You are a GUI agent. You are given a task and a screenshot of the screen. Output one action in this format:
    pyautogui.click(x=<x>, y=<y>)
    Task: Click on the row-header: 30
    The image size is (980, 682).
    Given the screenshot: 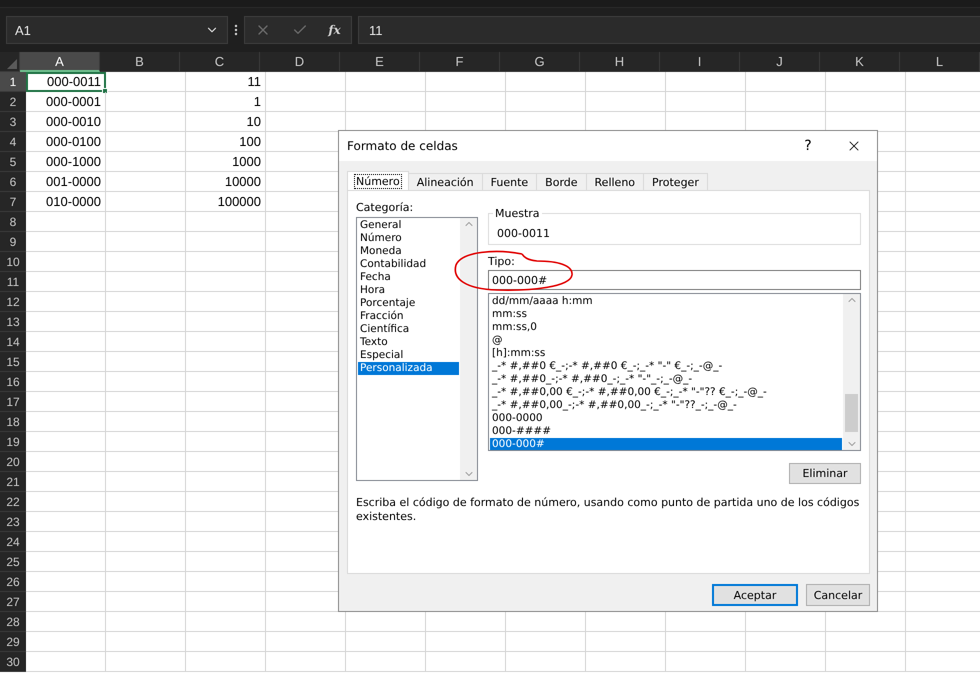 What is the action you would take?
    pyautogui.click(x=13, y=662)
    